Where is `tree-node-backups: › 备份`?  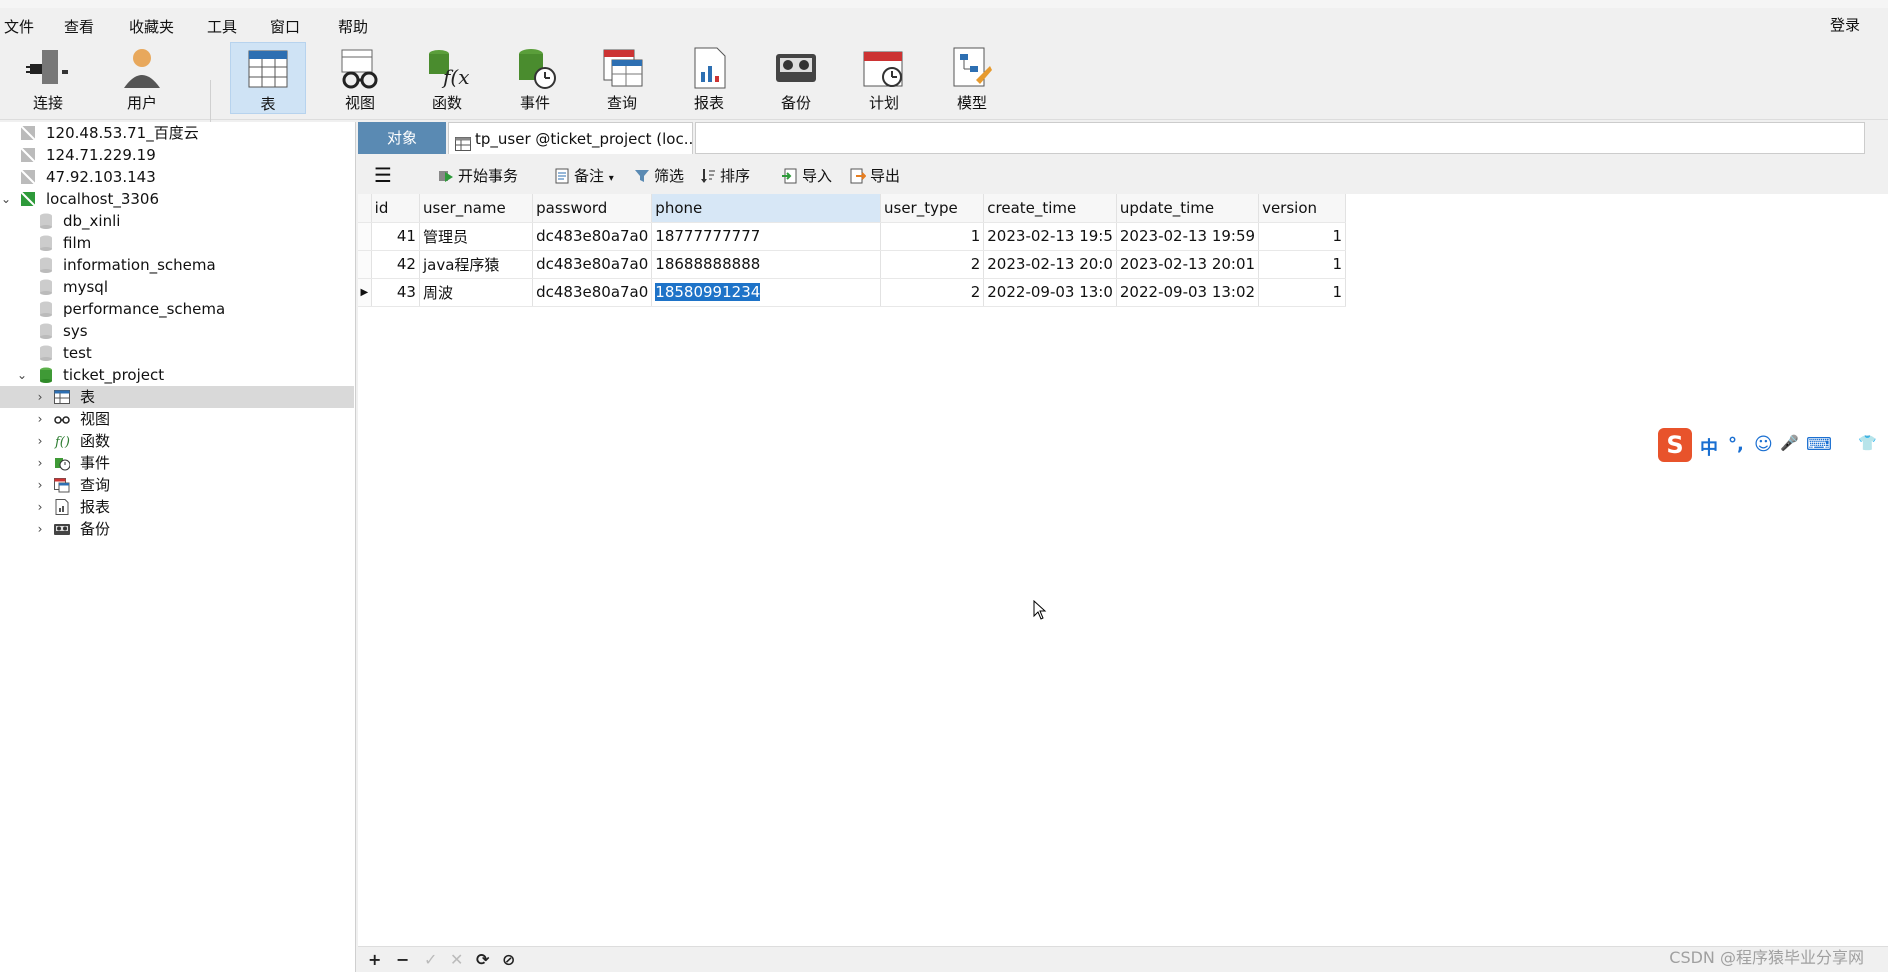 tree-node-backups: › 备份 is located at coordinates (177, 529).